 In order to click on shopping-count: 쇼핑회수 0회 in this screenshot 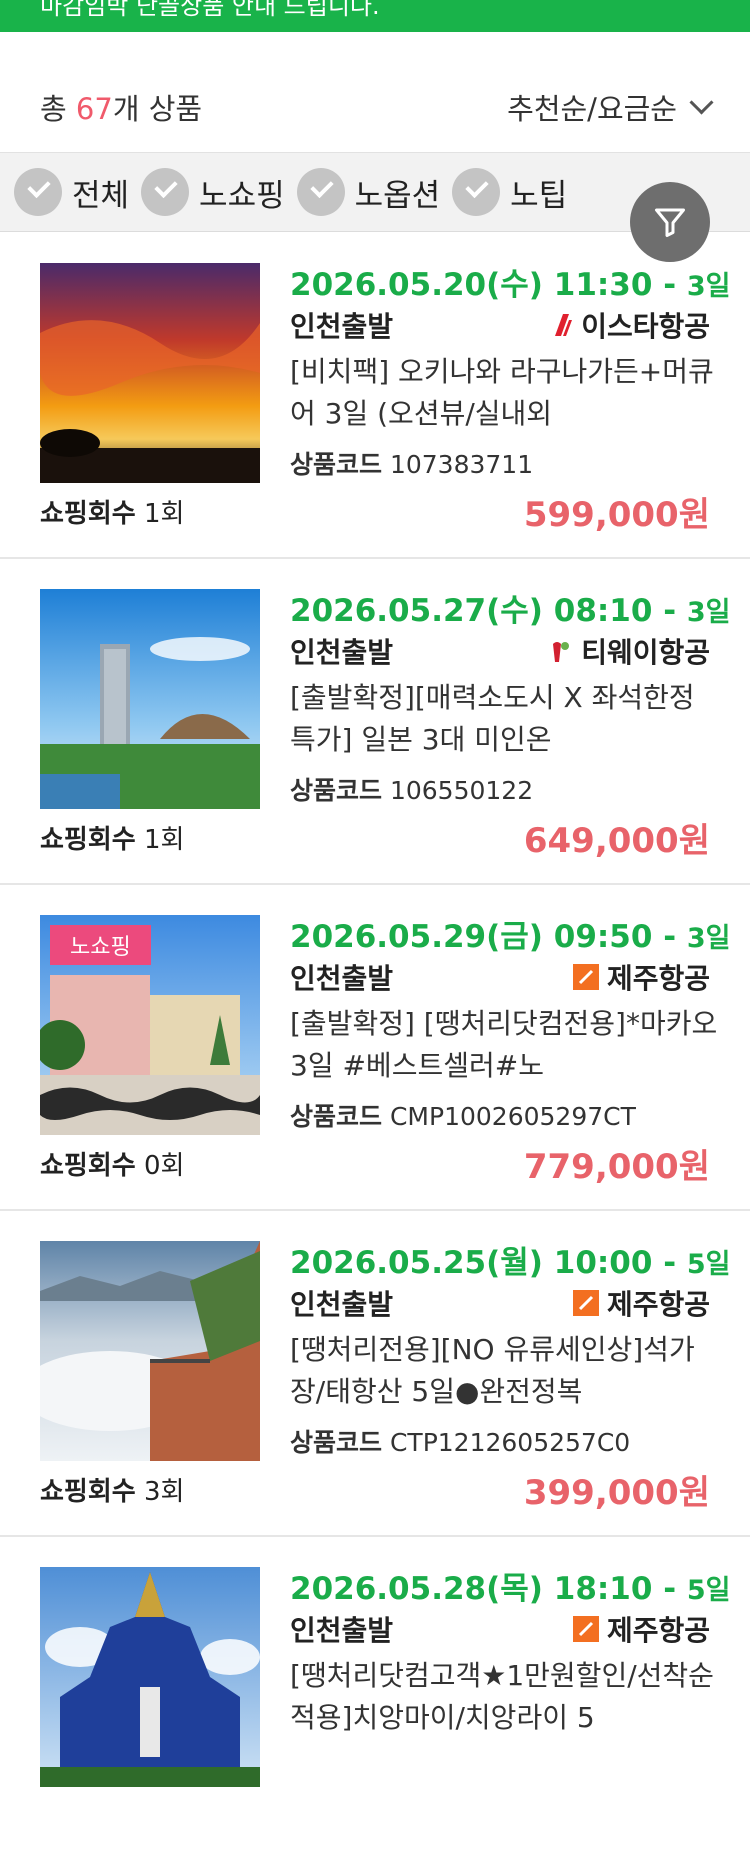, I will do `click(112, 1166)`.